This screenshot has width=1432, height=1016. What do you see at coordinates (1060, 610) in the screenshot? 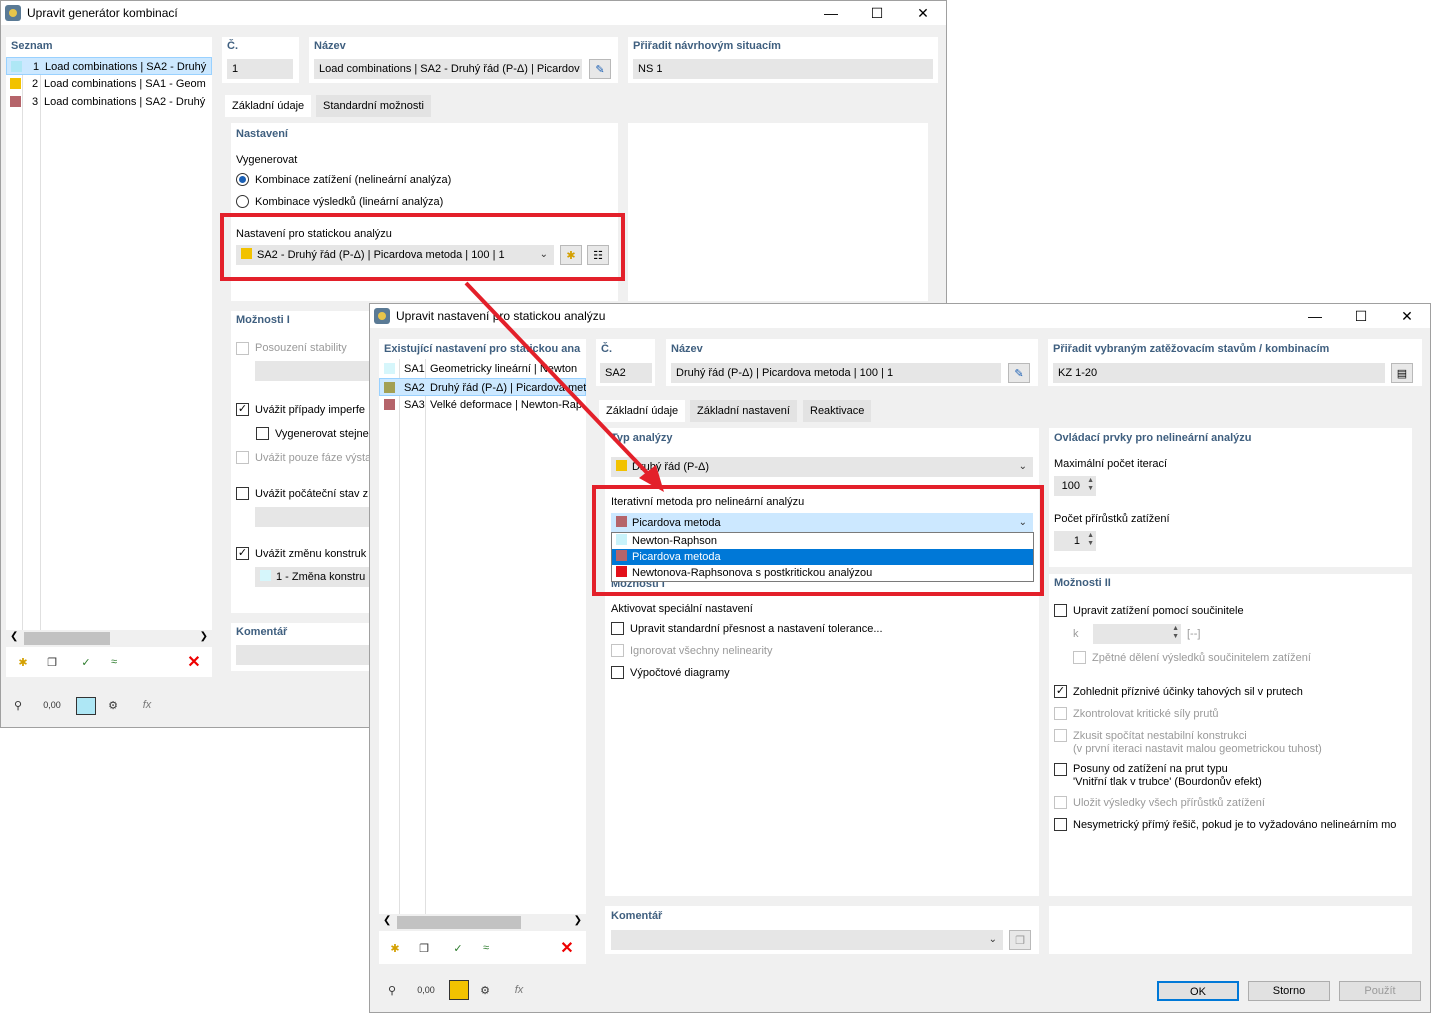
I see `load-factor-checkbox` at bounding box center [1060, 610].